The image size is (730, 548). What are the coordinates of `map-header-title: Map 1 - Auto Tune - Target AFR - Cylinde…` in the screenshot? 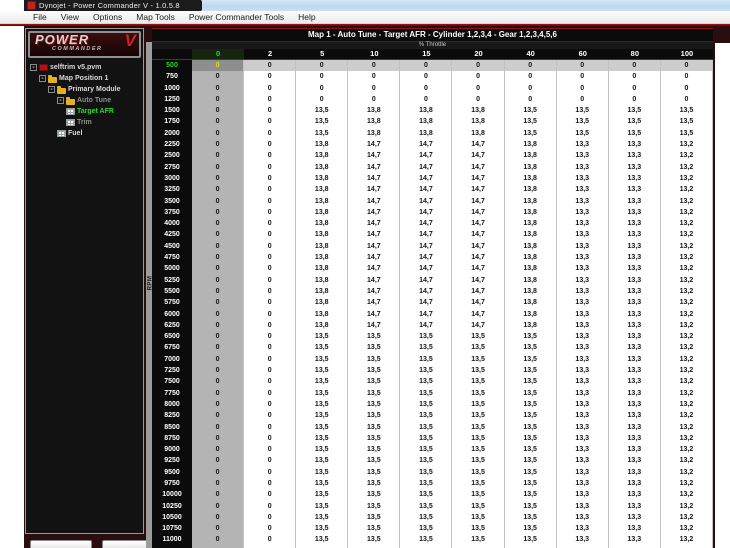 It's located at (432, 35).